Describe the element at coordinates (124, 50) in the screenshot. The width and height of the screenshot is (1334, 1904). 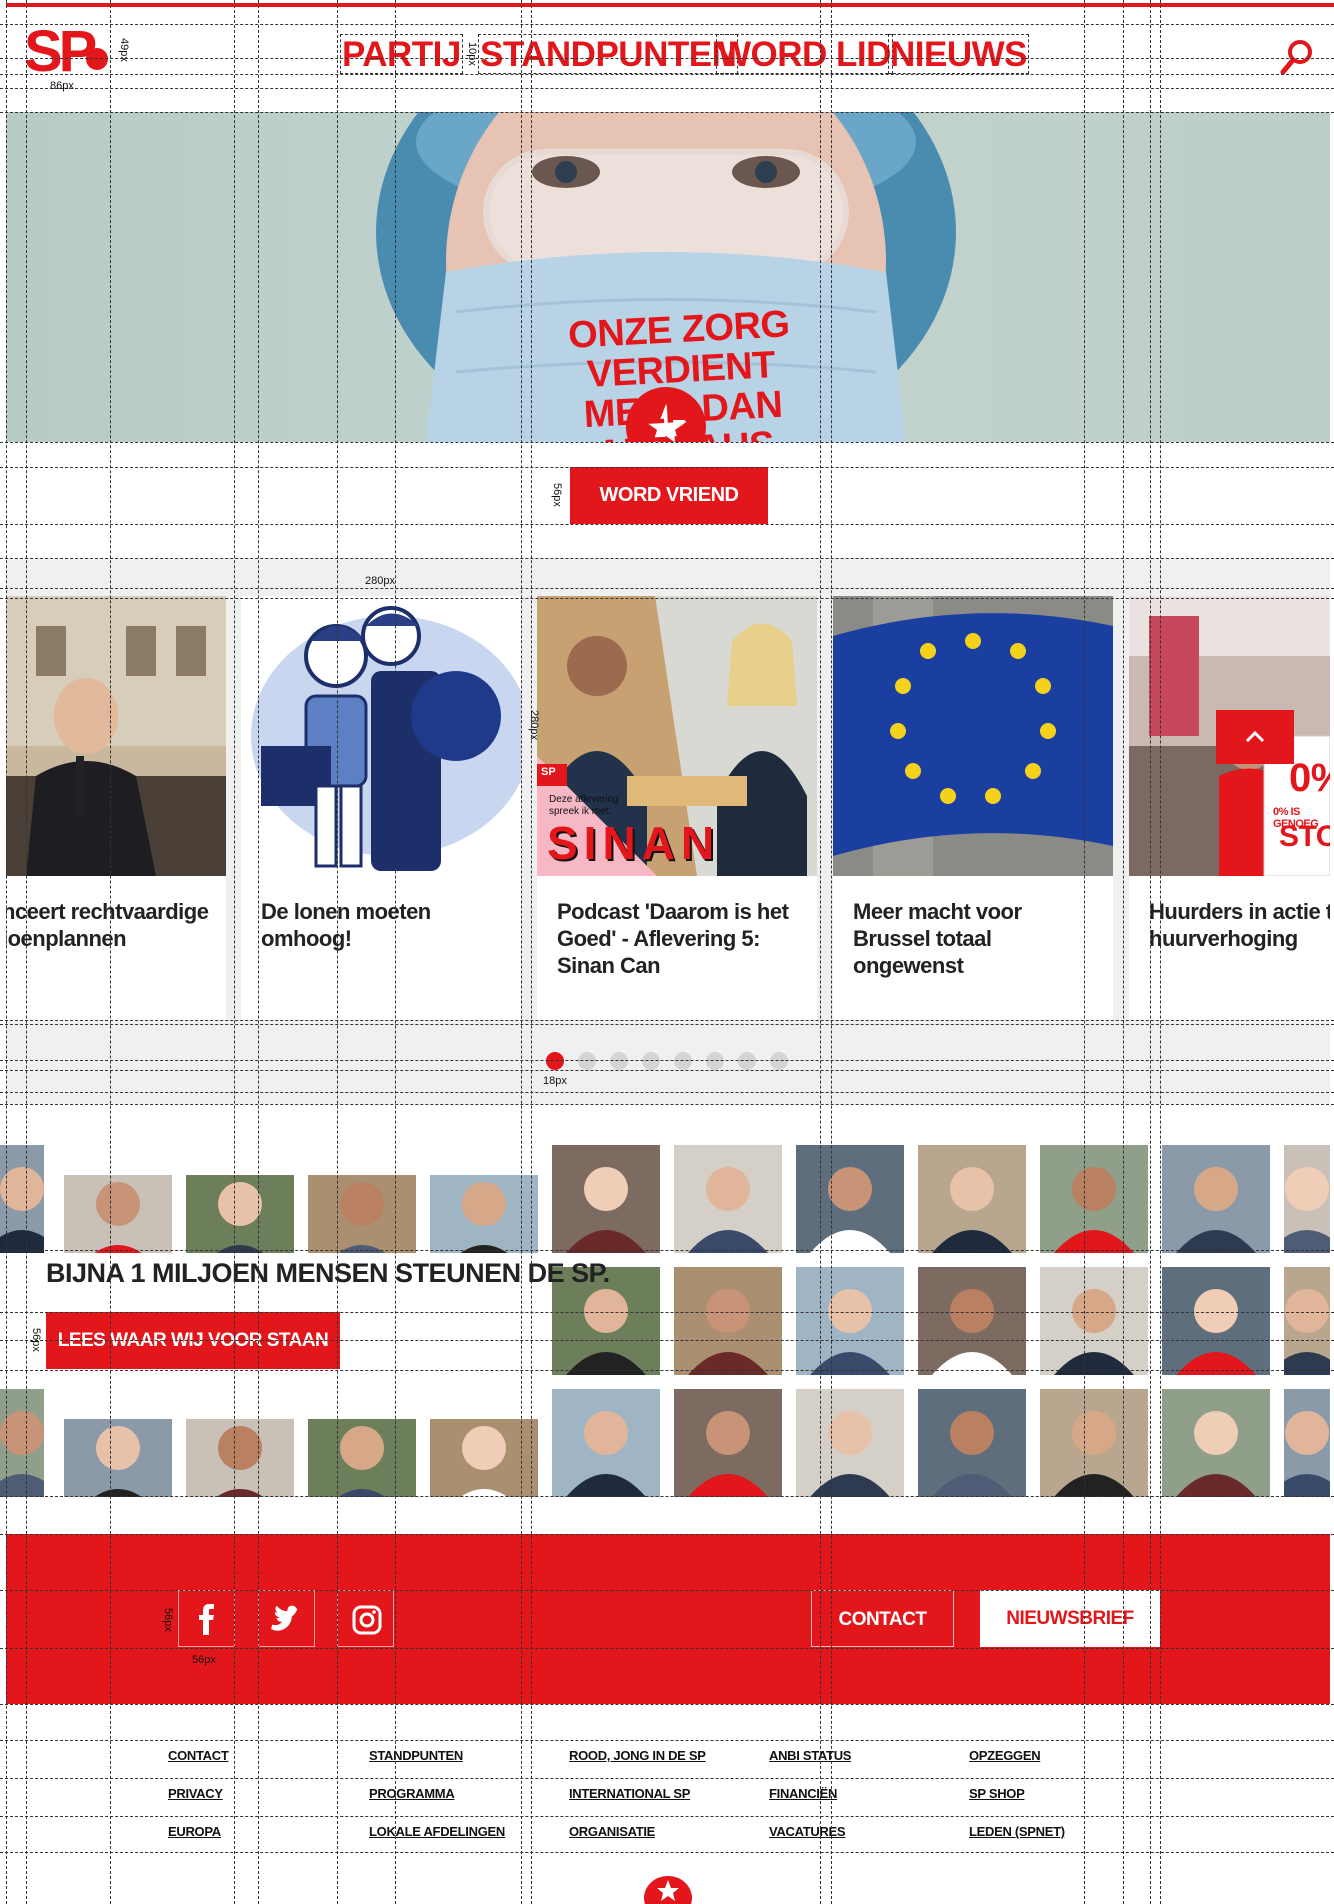
I see `measure-label: 49px` at that location.